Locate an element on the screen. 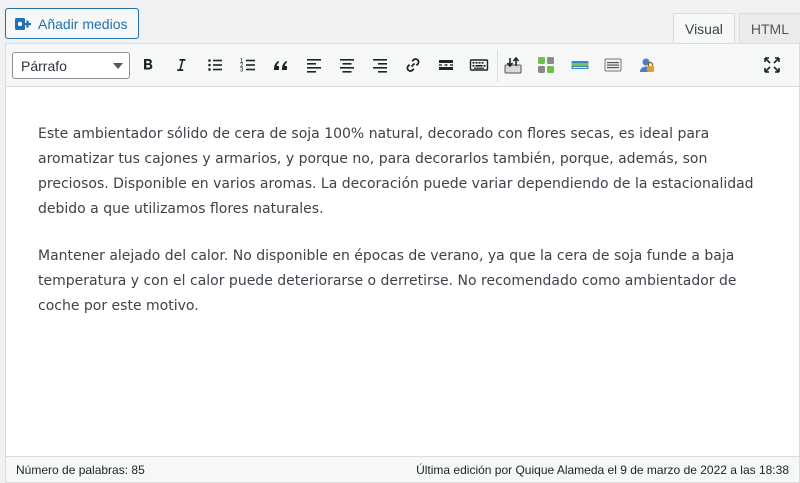 Image resolution: width=800 pixels, height=483 pixels. fullscreen-icon is located at coordinates (772, 65).